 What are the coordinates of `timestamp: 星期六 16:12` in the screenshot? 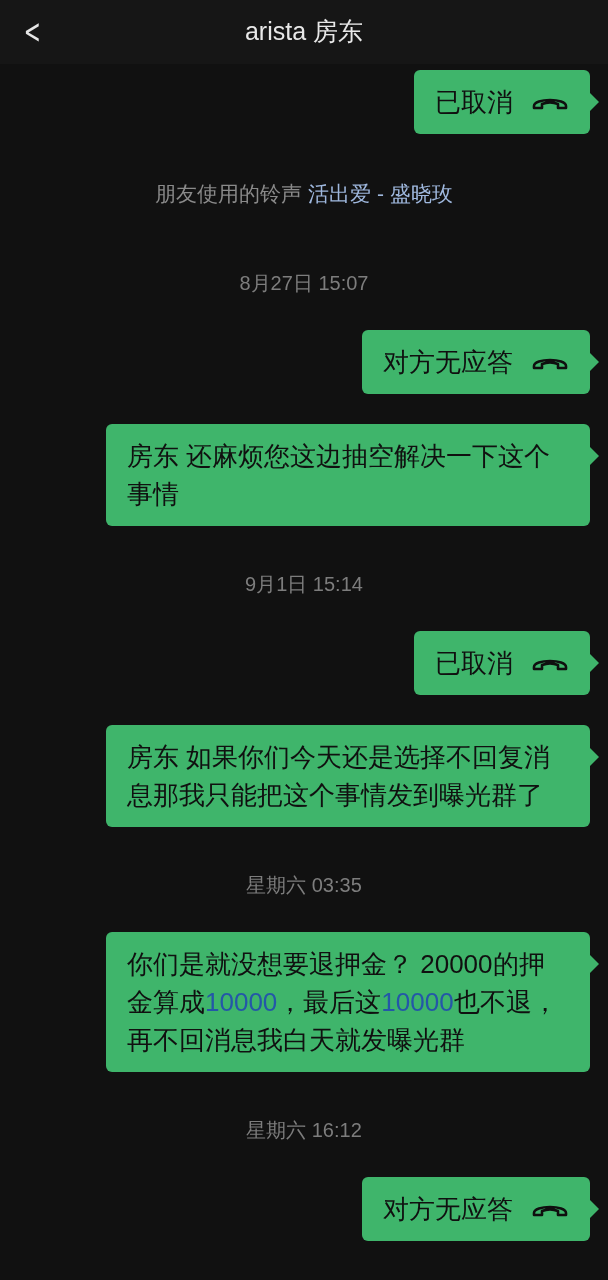 It's located at (304, 1130).